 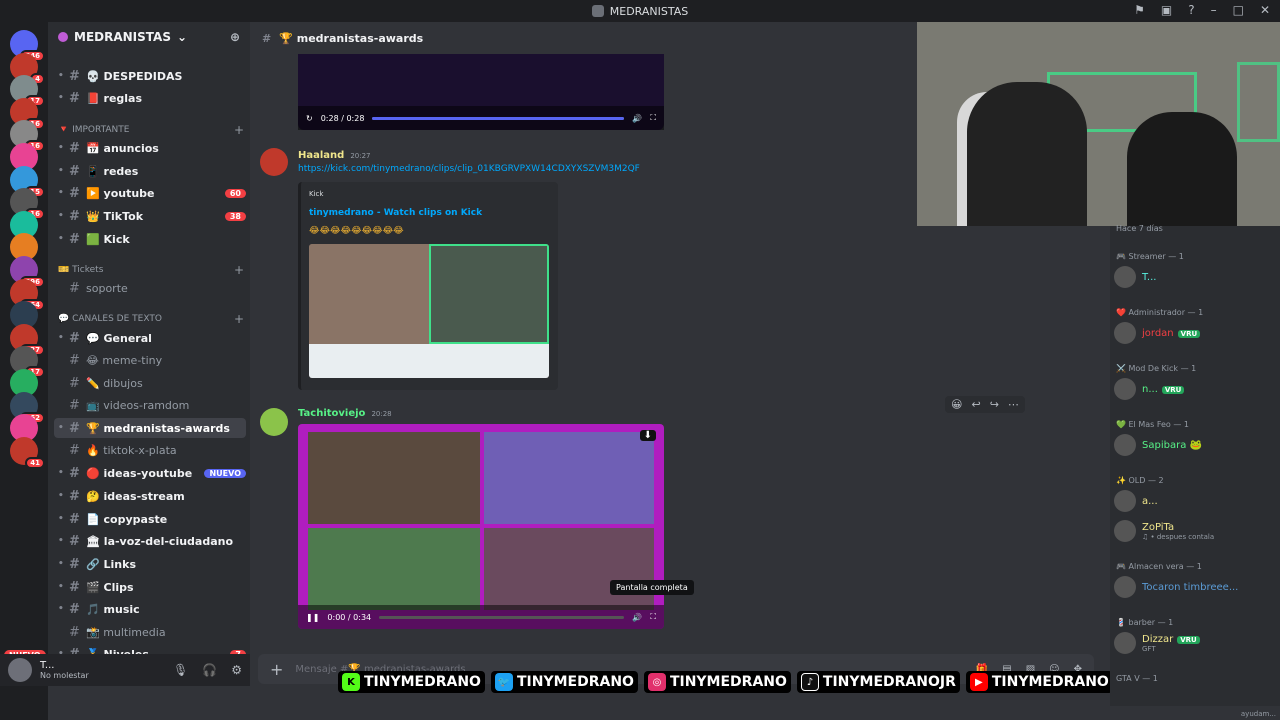 What do you see at coordinates (1202, 10) in the screenshot?
I see `window-controls: ⚑ ▣ ? – □ ✕` at bounding box center [1202, 10].